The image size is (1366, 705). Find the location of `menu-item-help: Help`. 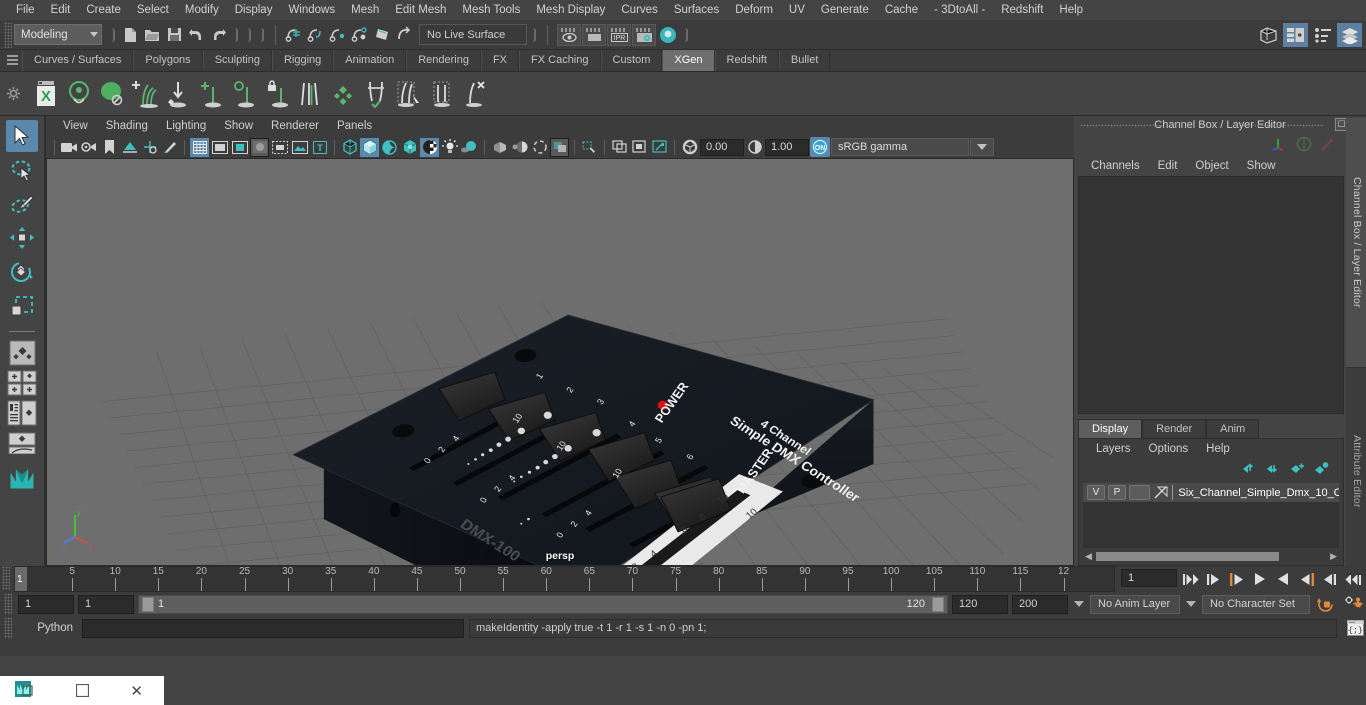

menu-item-help: Help is located at coordinates (1071, 10).